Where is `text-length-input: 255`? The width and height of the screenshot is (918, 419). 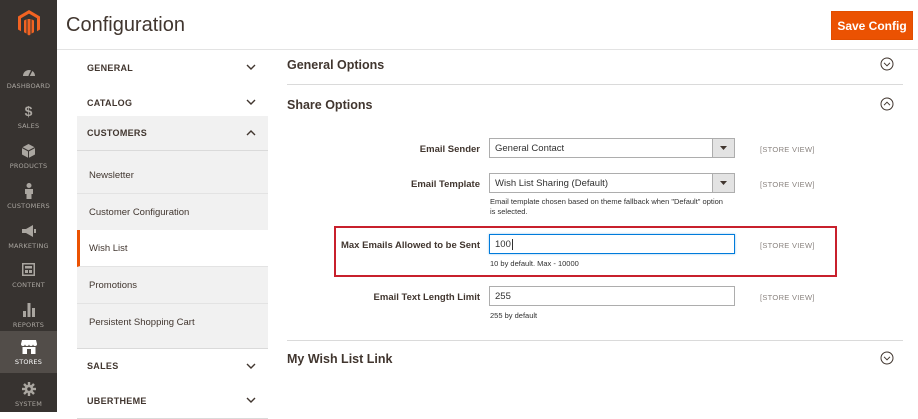 text-length-input: 255 is located at coordinates (612, 296).